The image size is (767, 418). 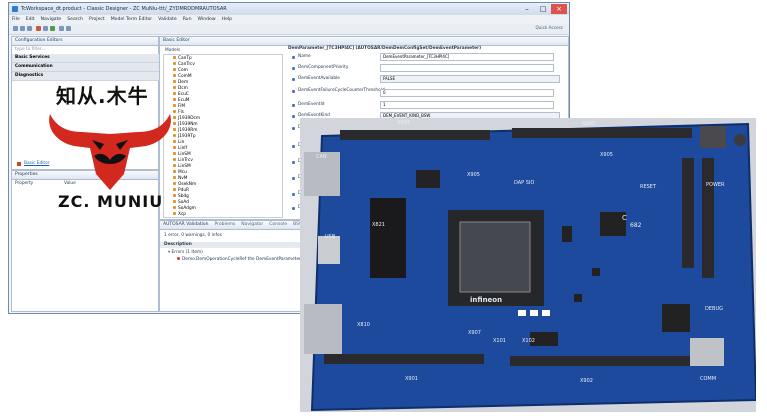 What do you see at coordinates (22, 28) in the screenshot?
I see `save-icon` at bounding box center [22, 28].